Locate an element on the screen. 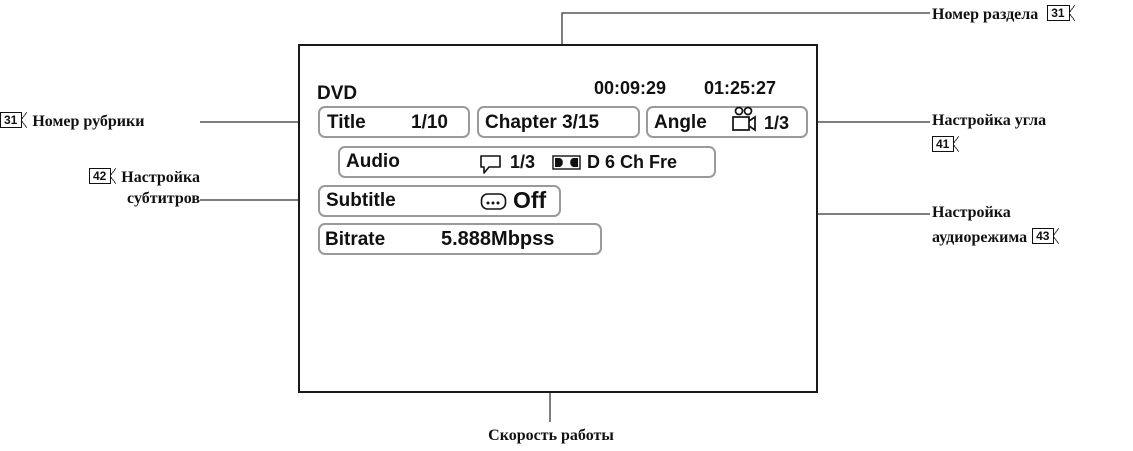  angle-value: 1/3 is located at coordinates (777, 123).